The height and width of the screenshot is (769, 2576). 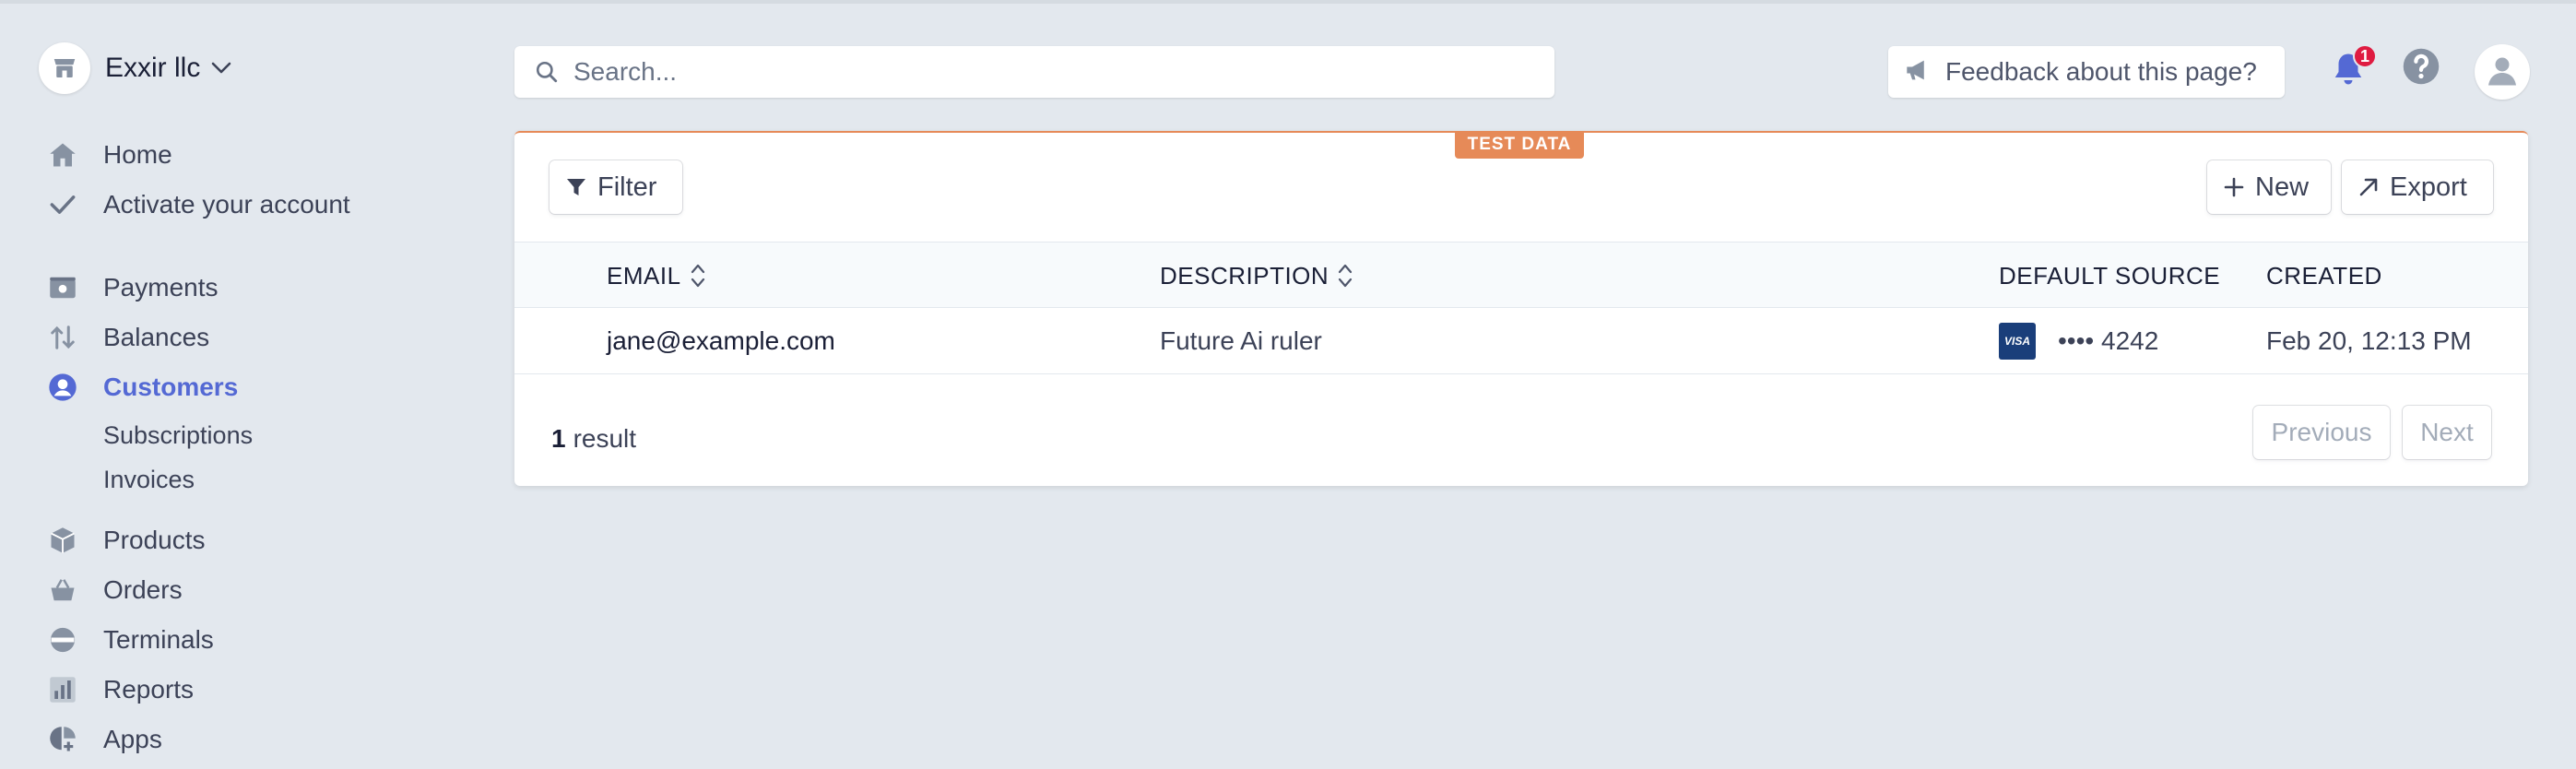 What do you see at coordinates (1288, 2) in the screenshot?
I see `top-border` at bounding box center [1288, 2].